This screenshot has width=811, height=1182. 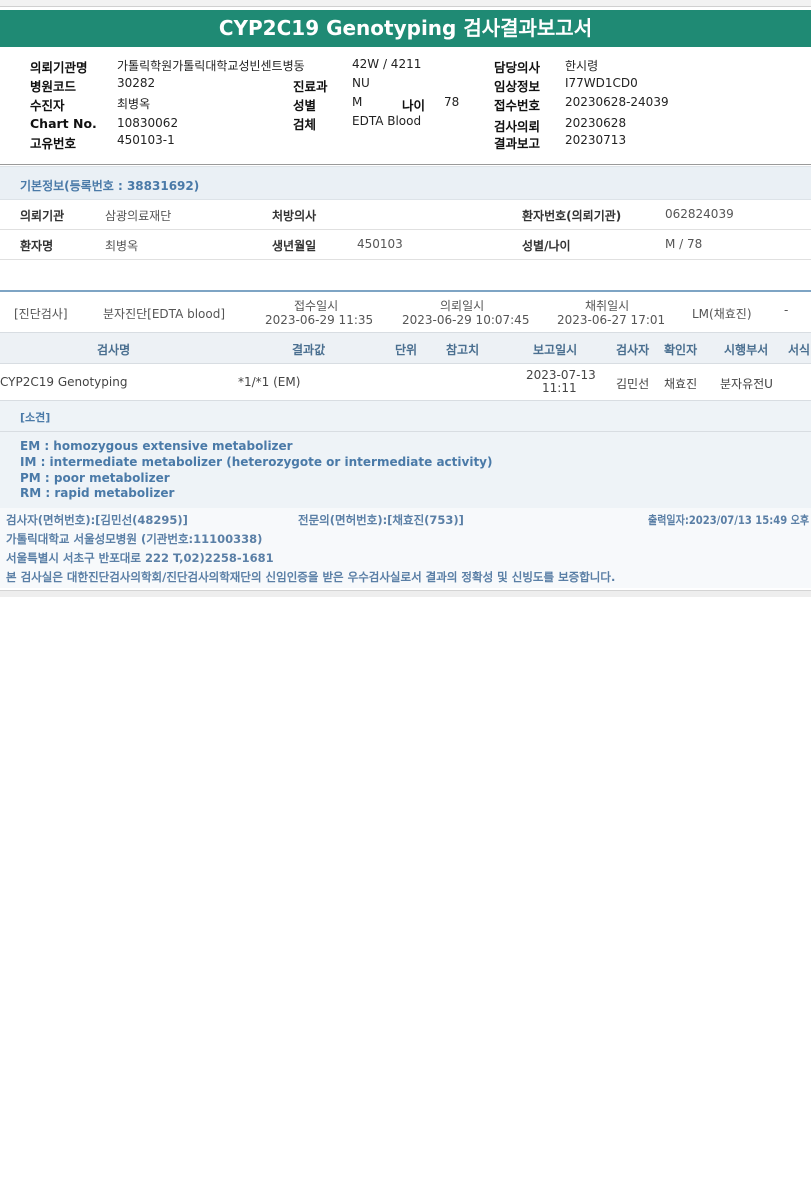 What do you see at coordinates (97, 520) in the screenshot?
I see `footer-tester: 검사자(면허번호):[김민선(48295)]` at bounding box center [97, 520].